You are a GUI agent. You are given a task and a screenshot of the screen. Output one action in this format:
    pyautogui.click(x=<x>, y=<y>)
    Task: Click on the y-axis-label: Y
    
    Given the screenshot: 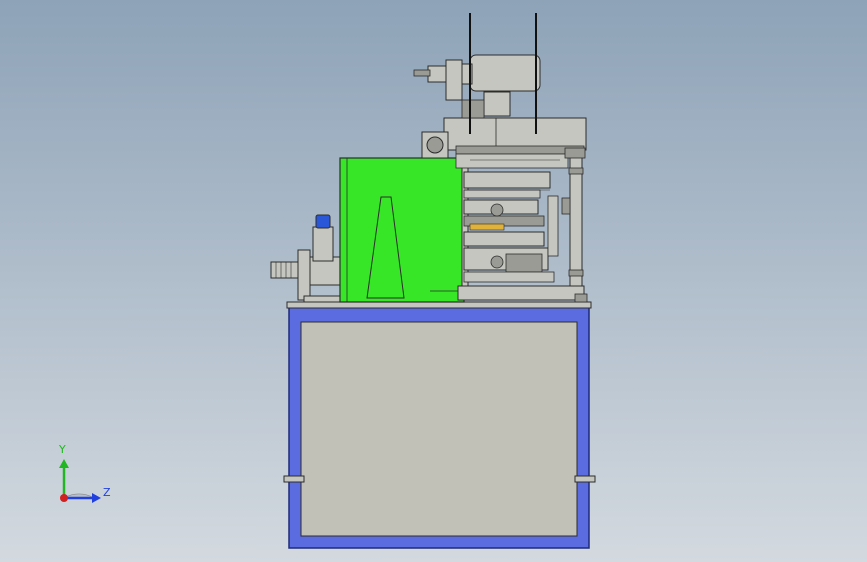 What is the action you would take?
    pyautogui.click(x=62, y=449)
    